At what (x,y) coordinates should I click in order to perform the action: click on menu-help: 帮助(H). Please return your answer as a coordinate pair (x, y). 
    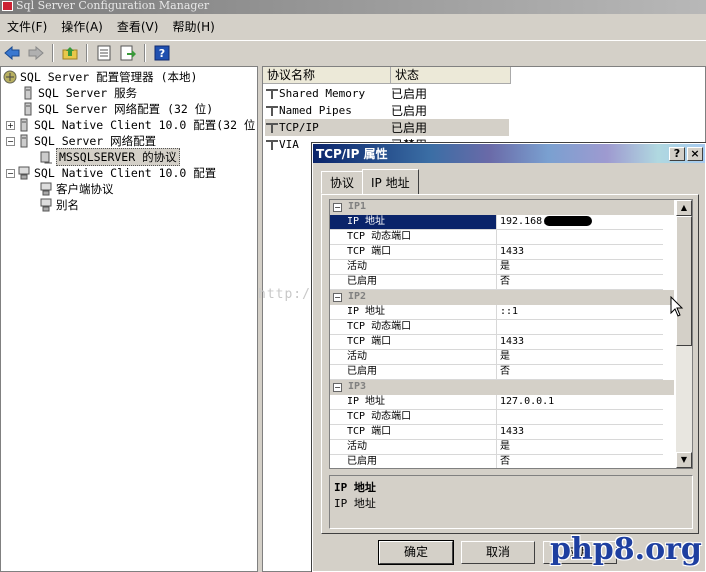
    Looking at the image, I should click on (193, 27).